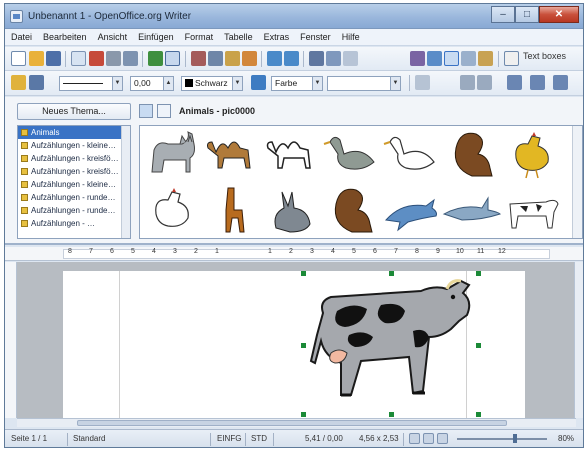 The image size is (588, 451). I want to click on cat-item, so click(172, 155).